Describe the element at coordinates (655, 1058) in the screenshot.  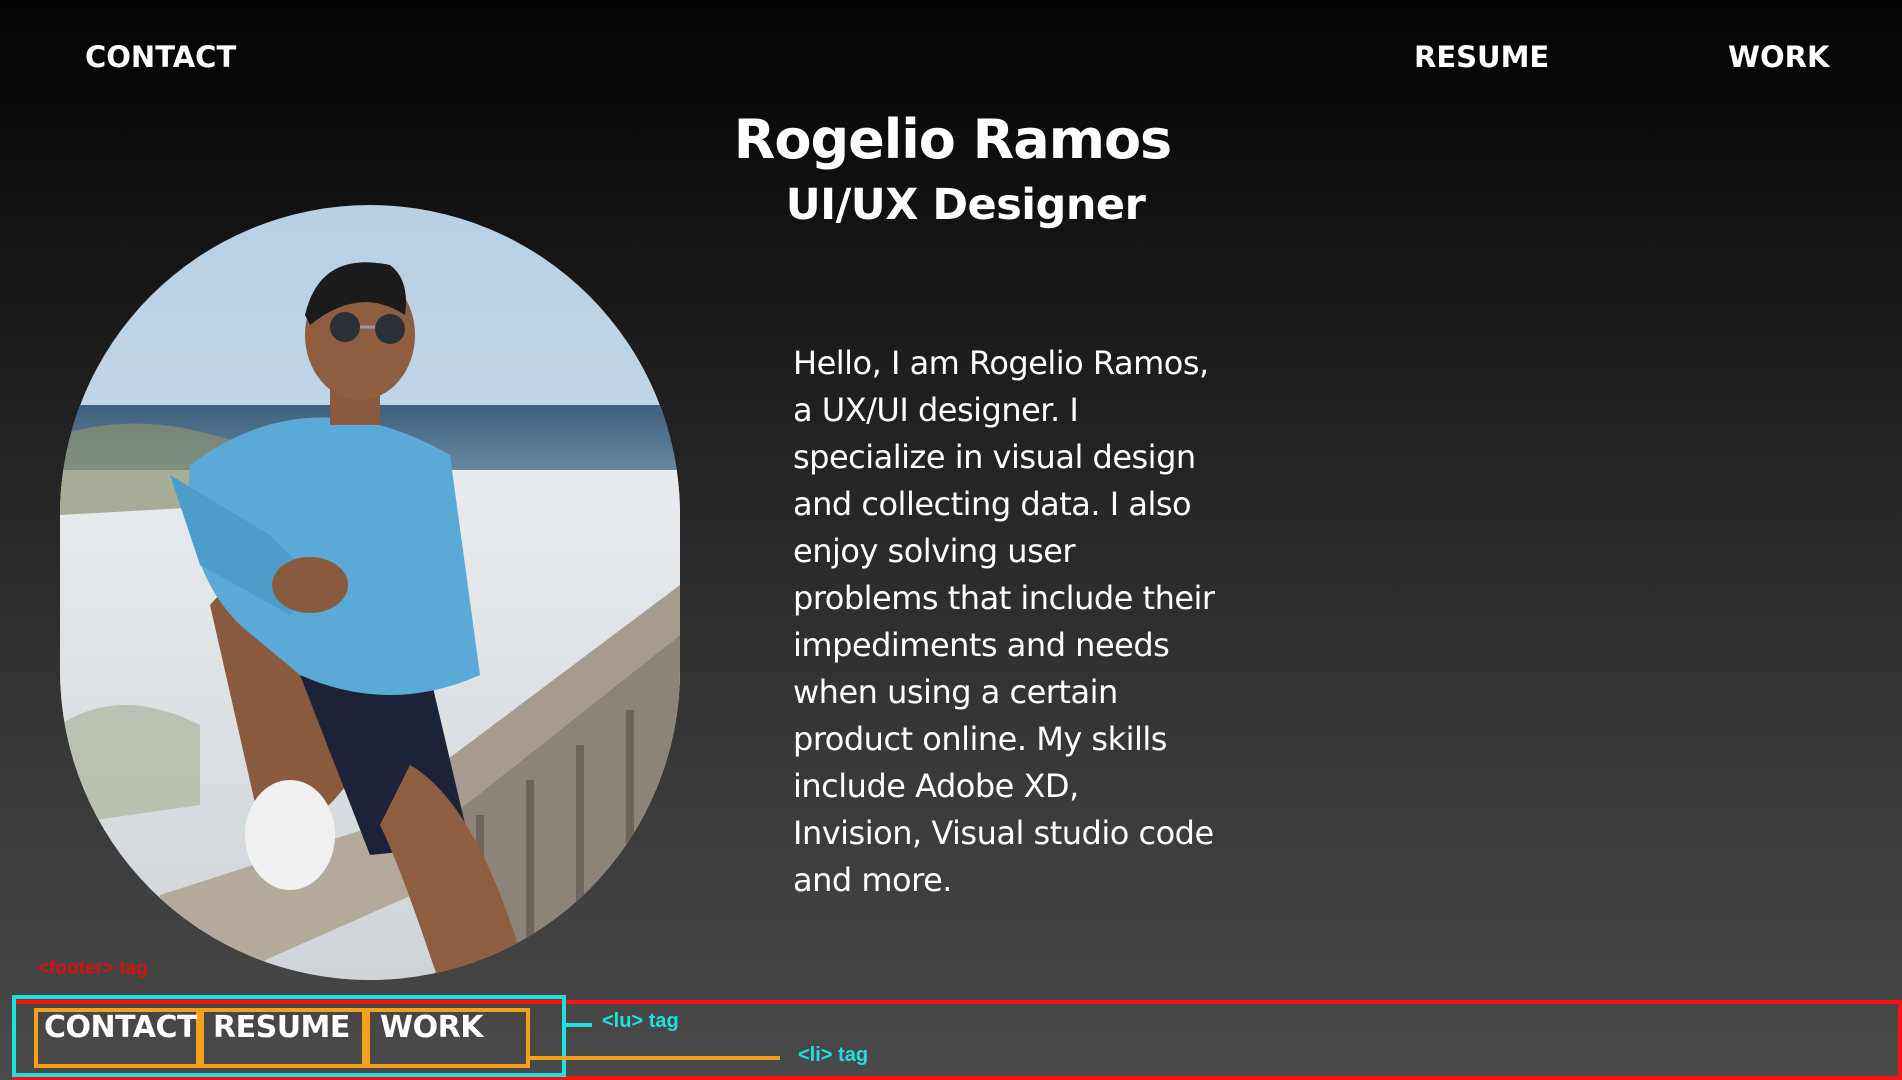
I see `li-annotation-line` at that location.